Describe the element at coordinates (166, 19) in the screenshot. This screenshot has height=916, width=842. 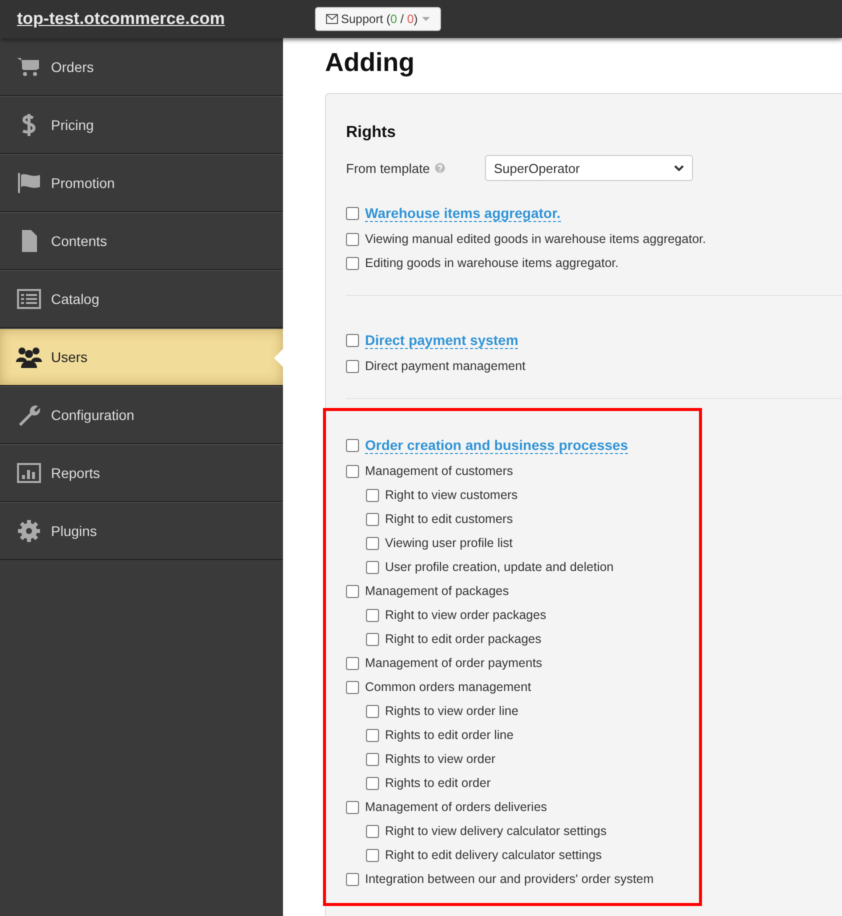
I see `site-title: top-test.otcommerce.com` at that location.